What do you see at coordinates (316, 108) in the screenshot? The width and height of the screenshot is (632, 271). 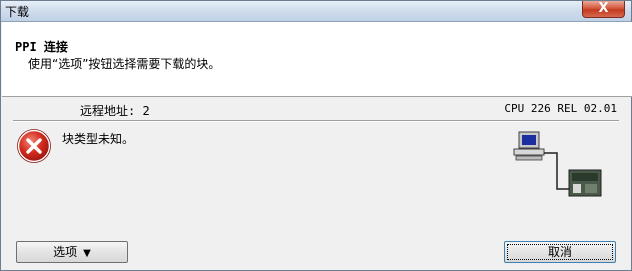 I see `status-row: 远程地址: 2 CPU 226 REL 02.01` at bounding box center [316, 108].